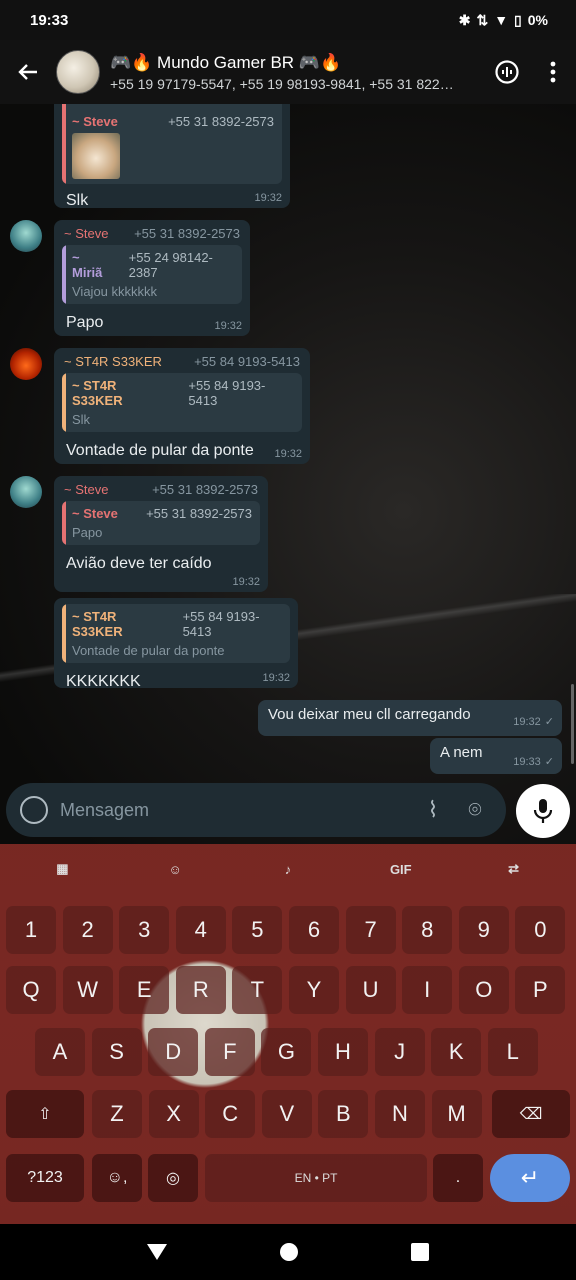 This screenshot has width=576, height=1280. I want to click on message-text: A nem, so click(461, 752).